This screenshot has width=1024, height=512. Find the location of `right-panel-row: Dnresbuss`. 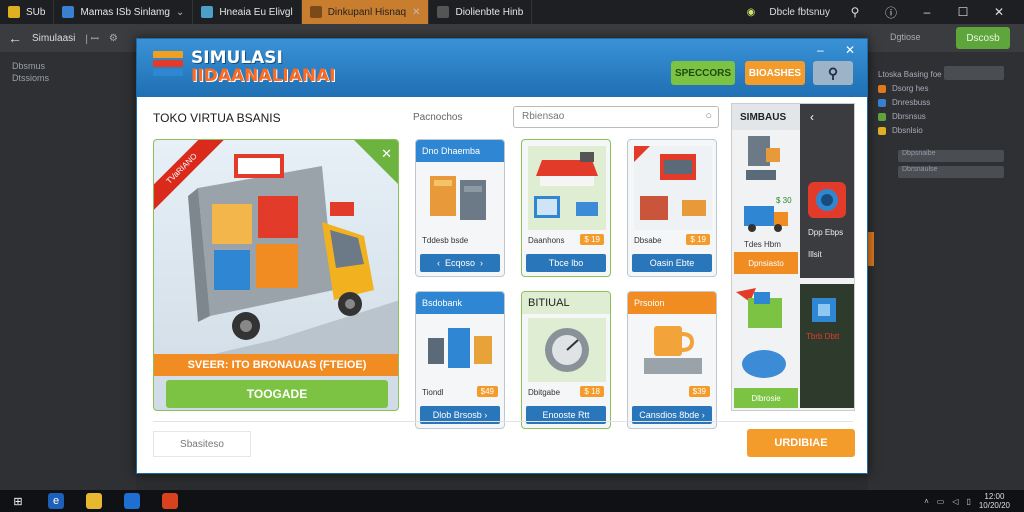

right-panel-row: Dnresbuss is located at coordinates (904, 102).